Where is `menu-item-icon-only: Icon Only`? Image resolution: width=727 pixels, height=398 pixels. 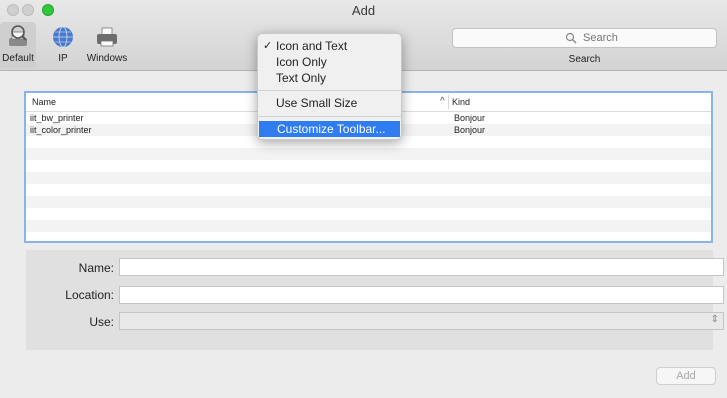
menu-item-icon-only: Icon Only is located at coordinates (329, 62).